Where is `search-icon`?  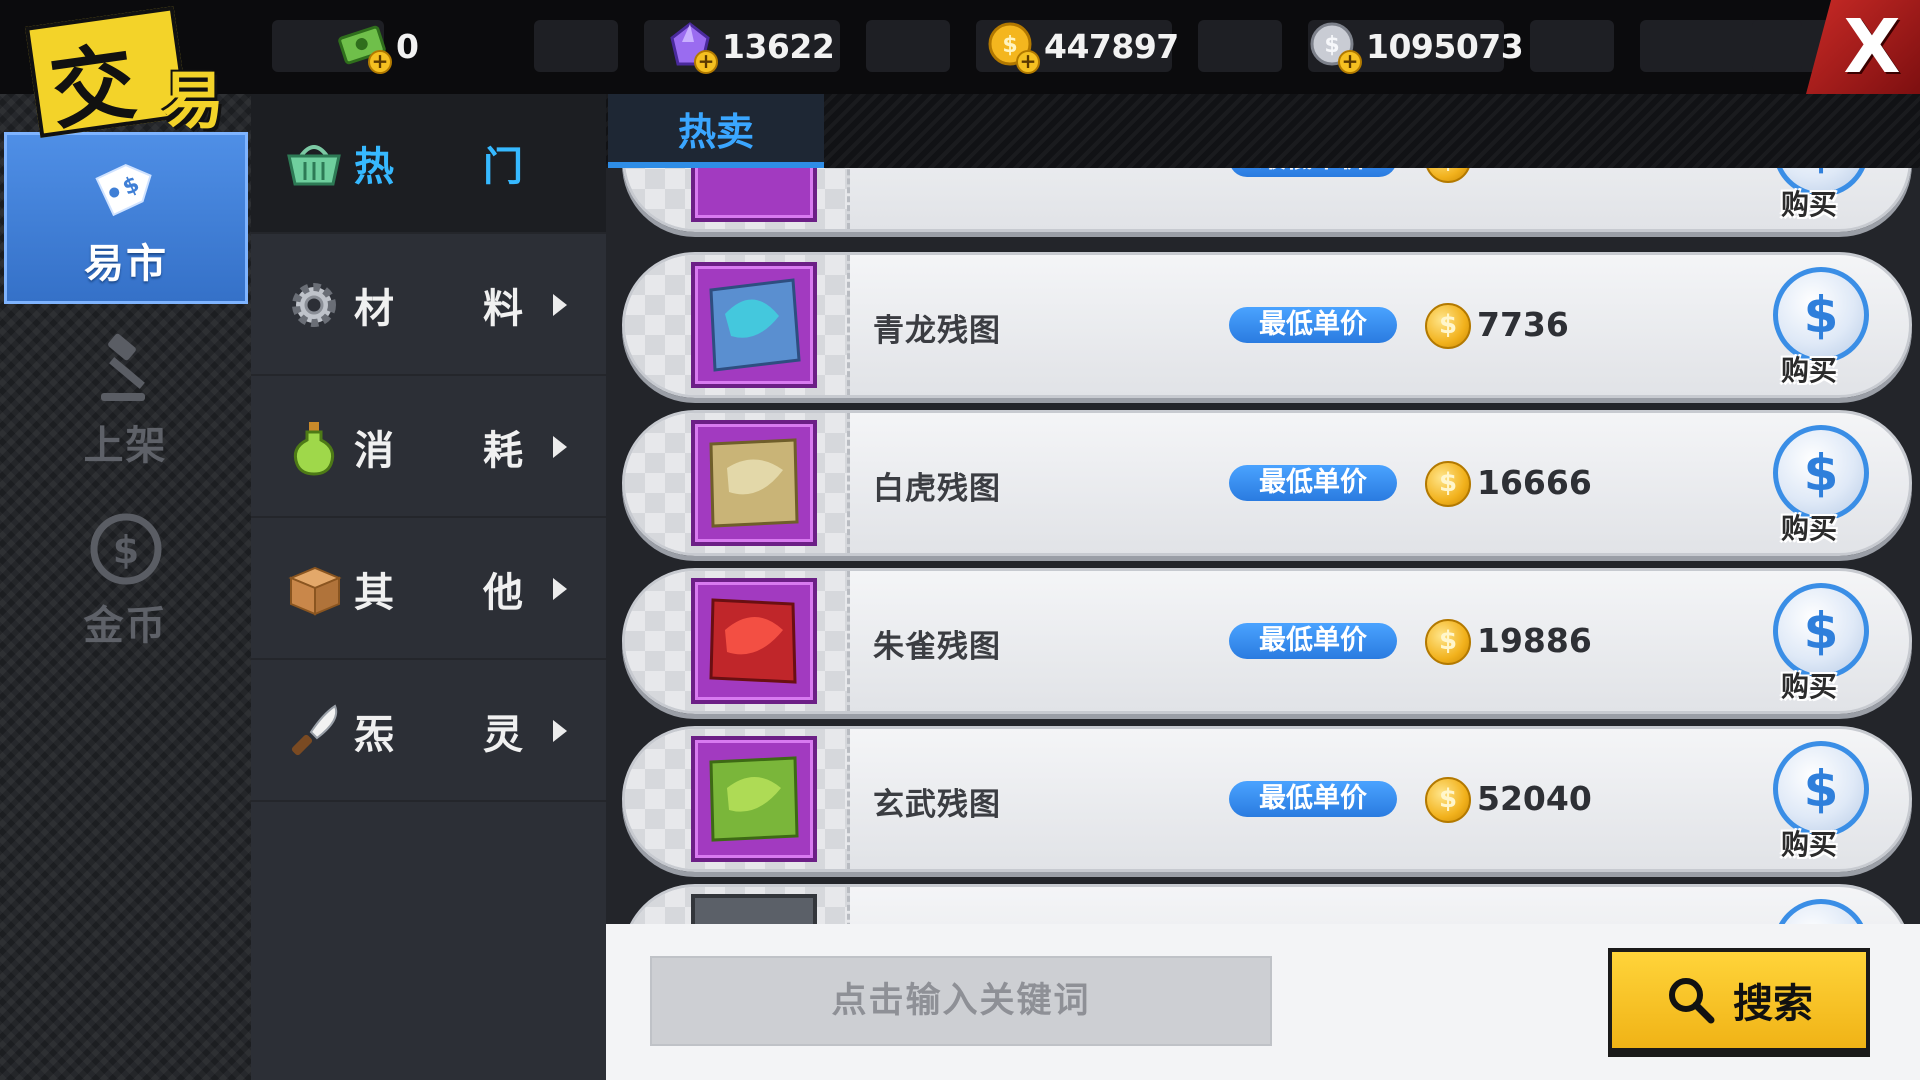 search-icon is located at coordinates (1692, 1001).